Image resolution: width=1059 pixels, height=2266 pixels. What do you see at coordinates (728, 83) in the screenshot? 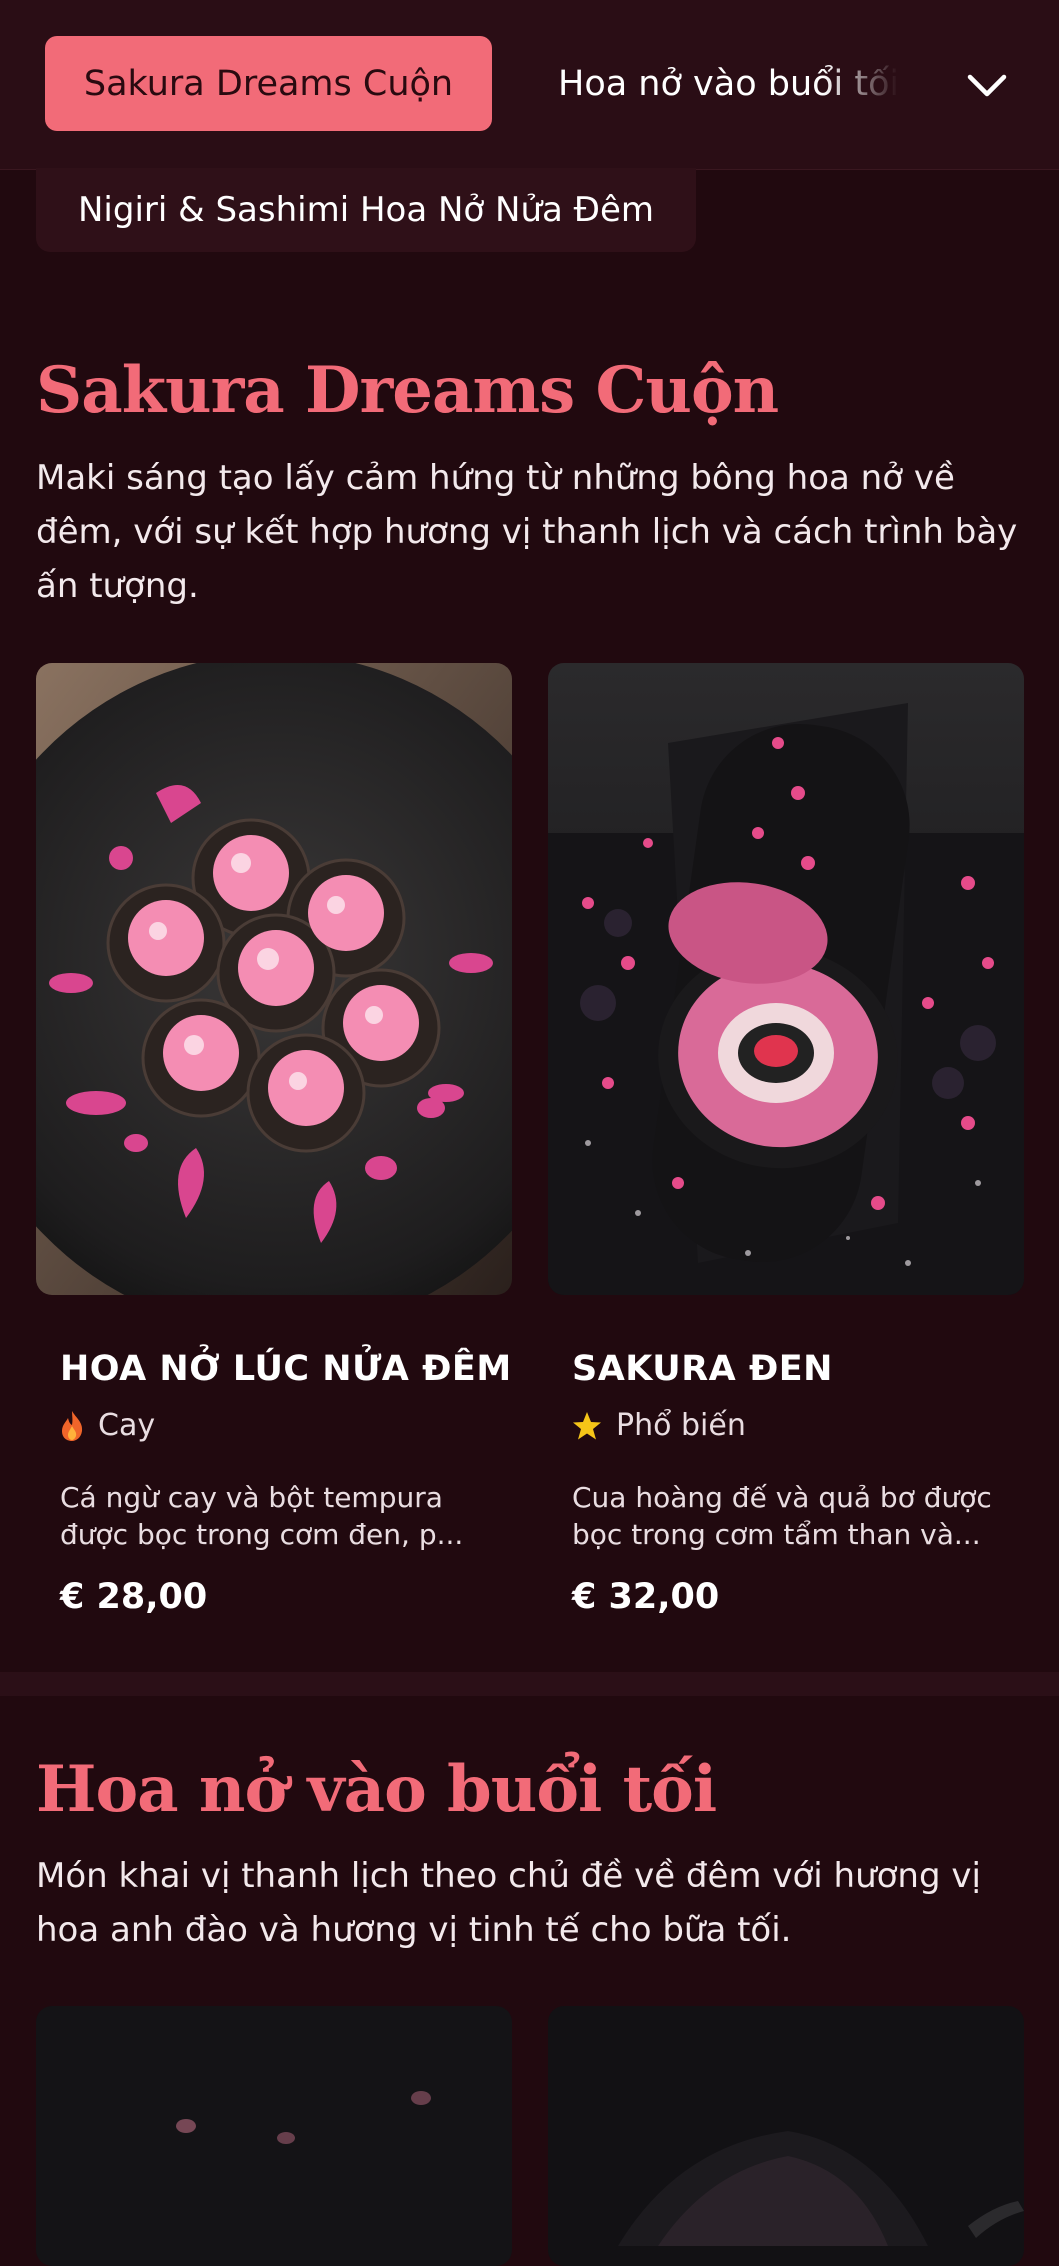
I see `tab-evening-bloom: Hoa nở vào buổi tối` at bounding box center [728, 83].